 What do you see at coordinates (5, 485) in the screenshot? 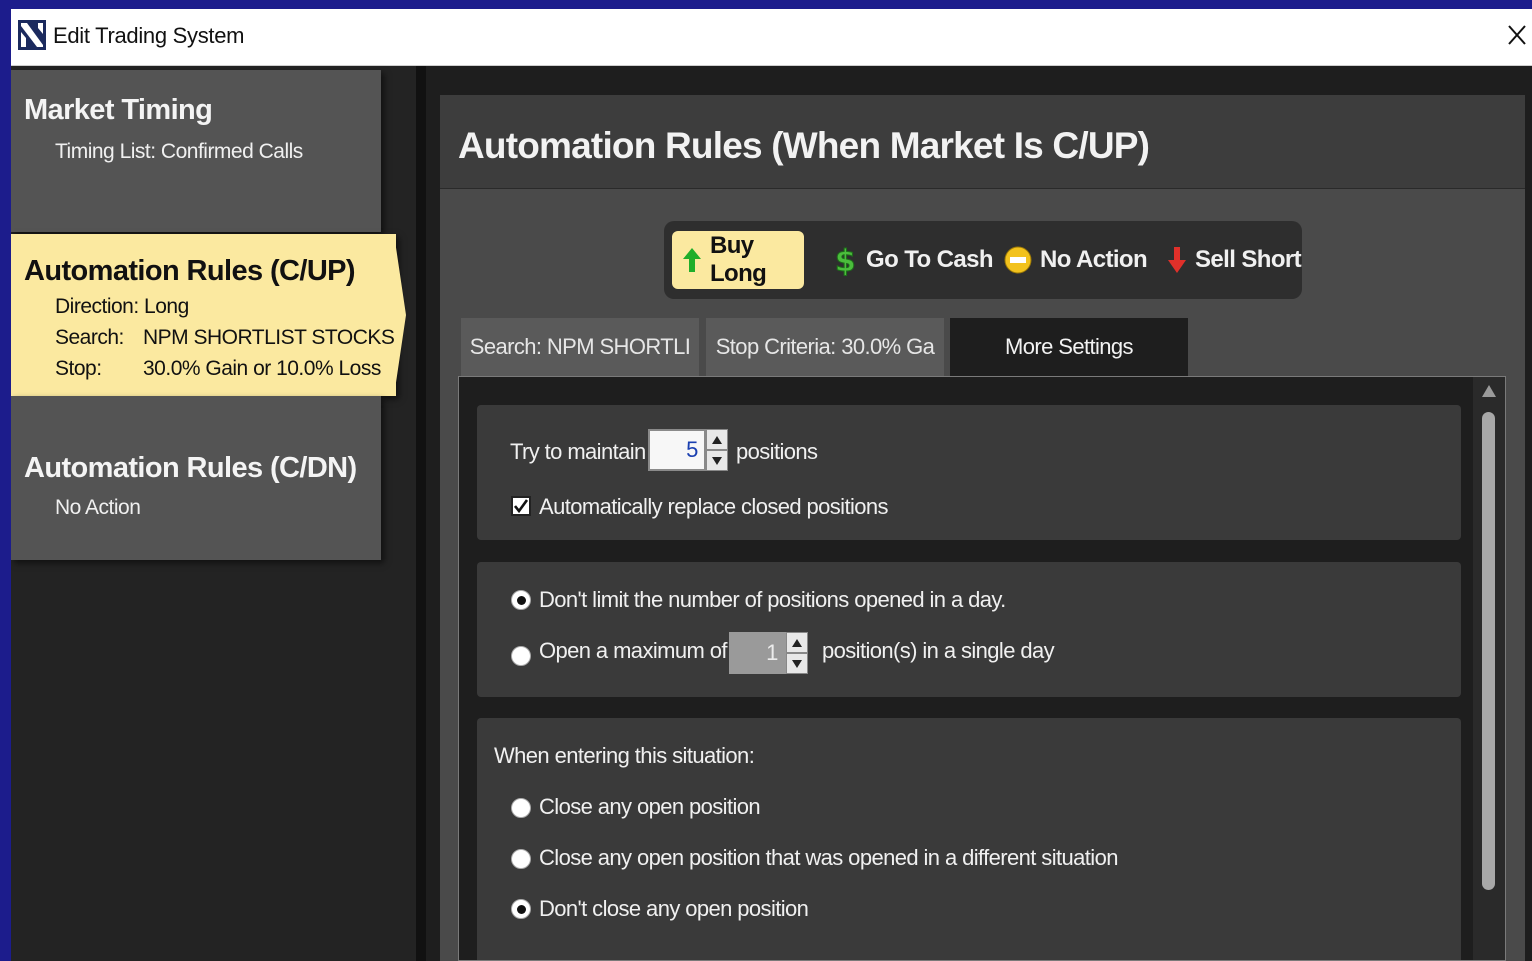
I see `desktop-background-left` at bounding box center [5, 485].